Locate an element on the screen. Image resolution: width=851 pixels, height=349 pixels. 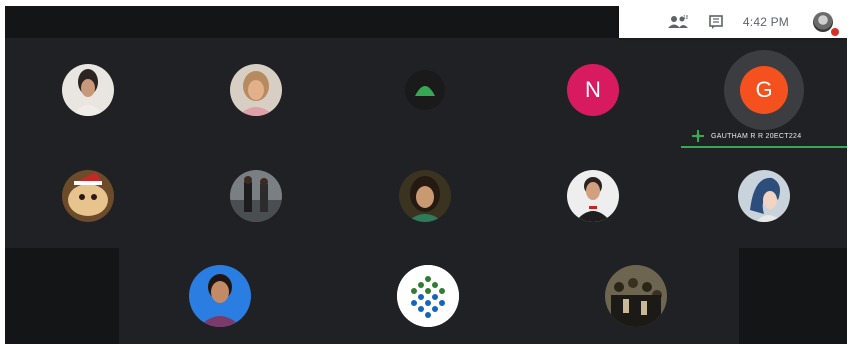
self-view is located at coordinates (822, 22).